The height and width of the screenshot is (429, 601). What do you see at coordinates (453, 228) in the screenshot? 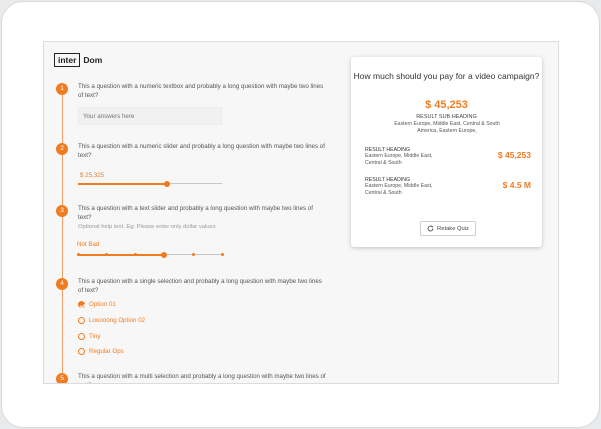
I see `retake-label: Retake Quiz` at bounding box center [453, 228].